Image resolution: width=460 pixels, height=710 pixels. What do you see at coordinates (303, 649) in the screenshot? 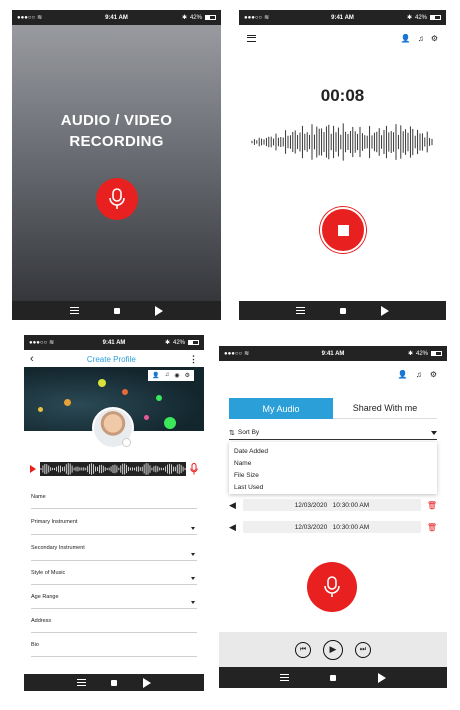
I see `skip-back-icon: ⏮` at bounding box center [303, 649].